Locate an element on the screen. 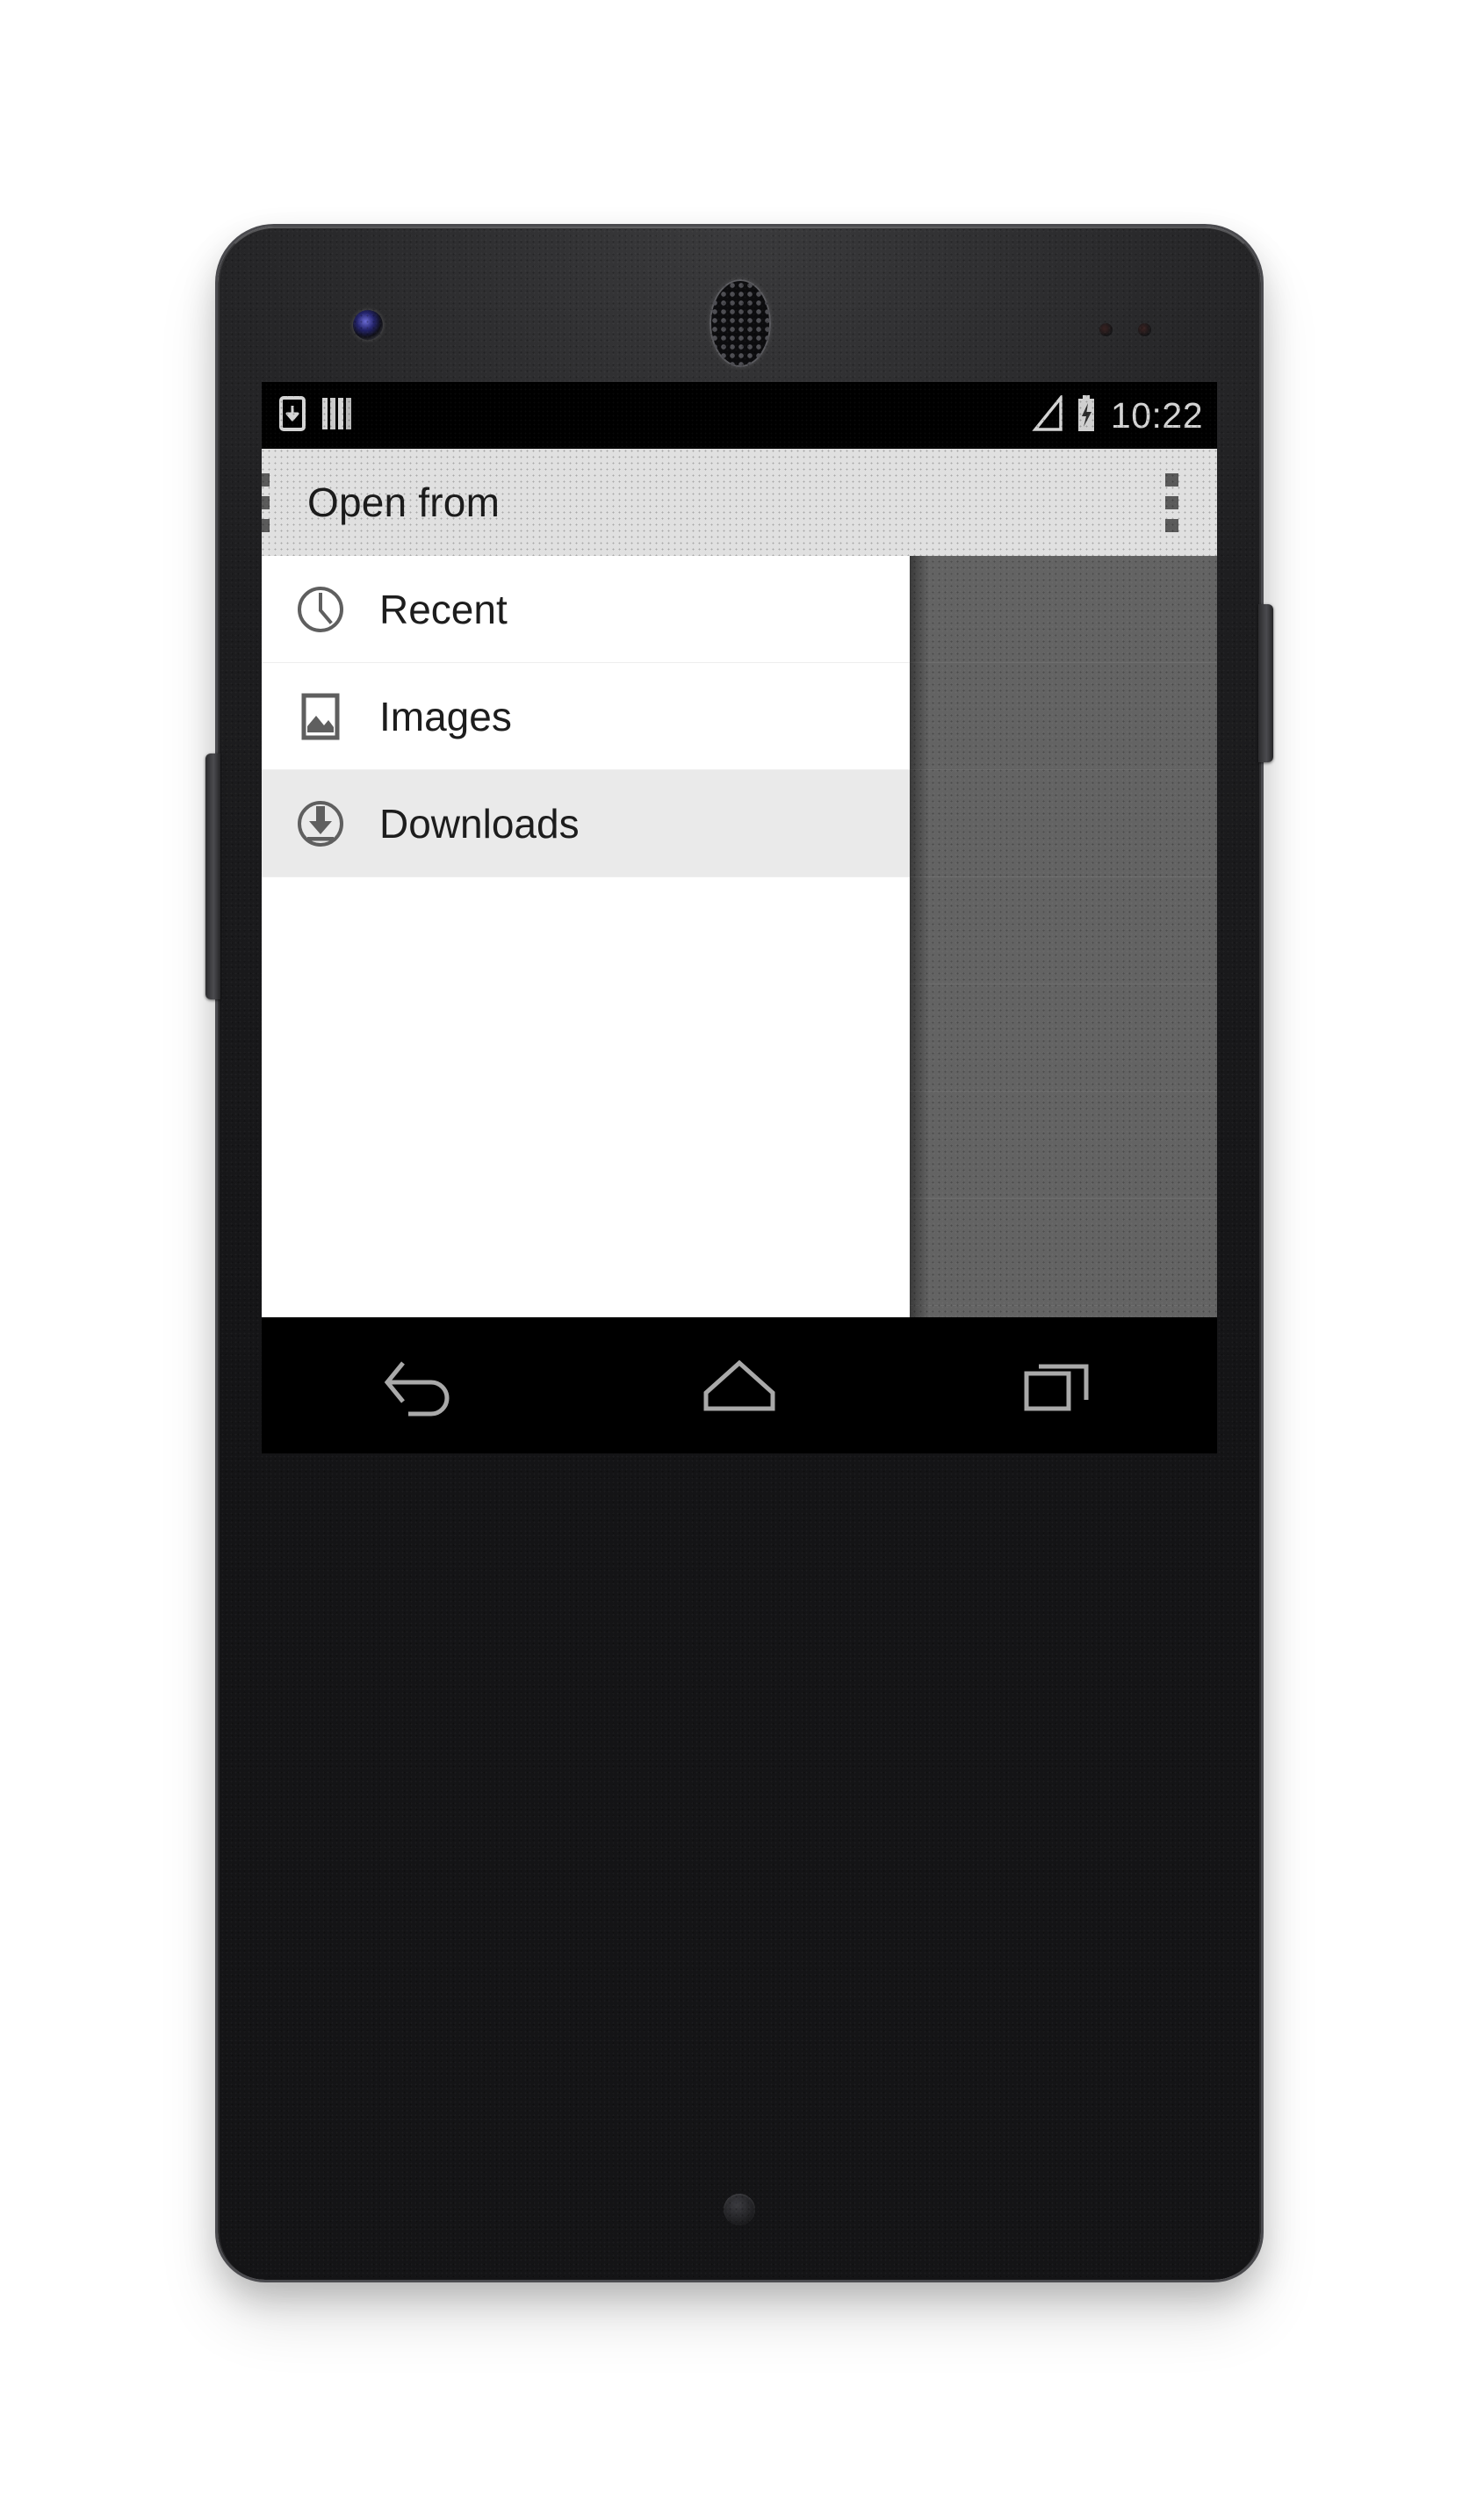 The width and height of the screenshot is (1484, 2509). barcode-notification-icon is located at coordinates (337, 416).